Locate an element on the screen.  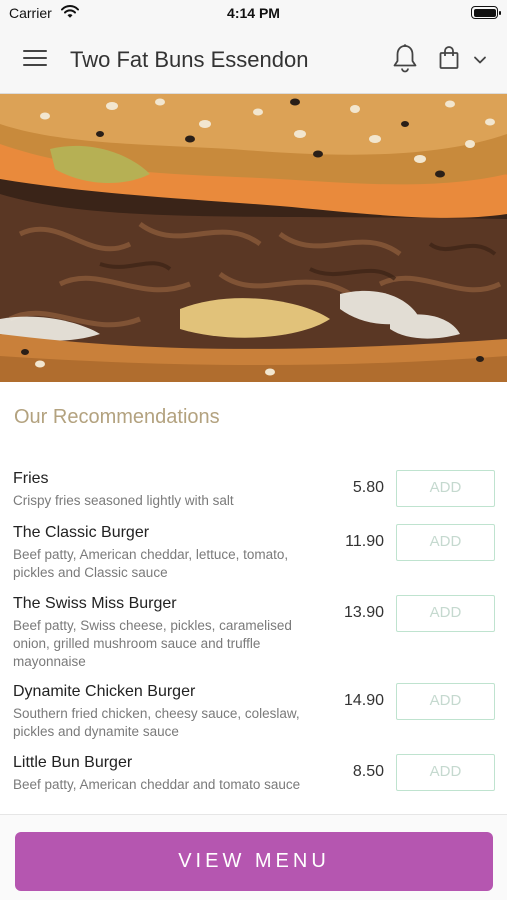
status-bar: Carrier 4:14 PM is located at coordinates (253, 13).